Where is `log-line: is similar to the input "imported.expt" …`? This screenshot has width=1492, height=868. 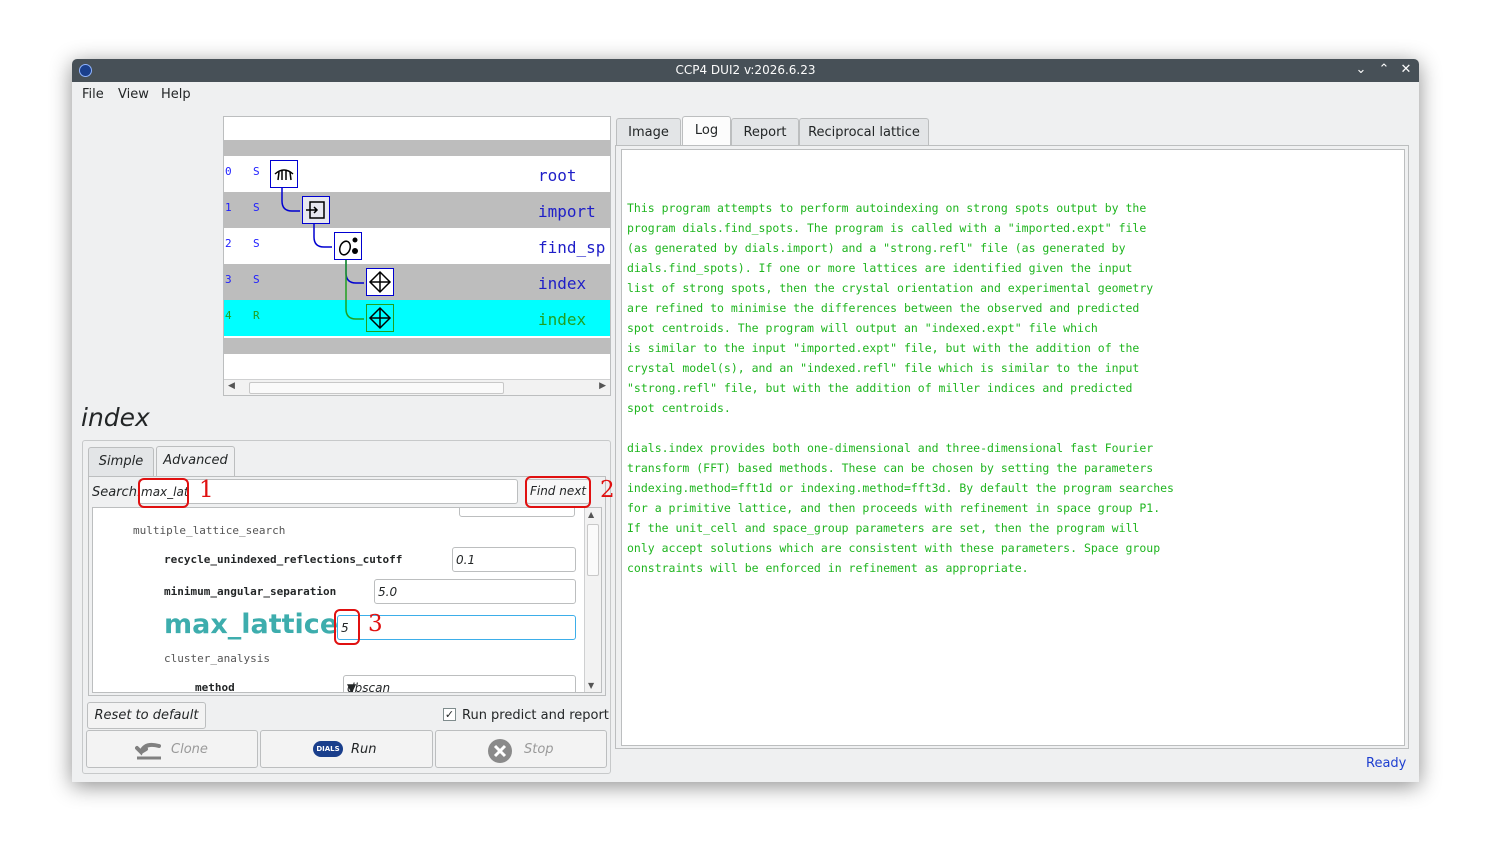
log-line: is similar to the input "imported.expt" … is located at coordinates (883, 348).